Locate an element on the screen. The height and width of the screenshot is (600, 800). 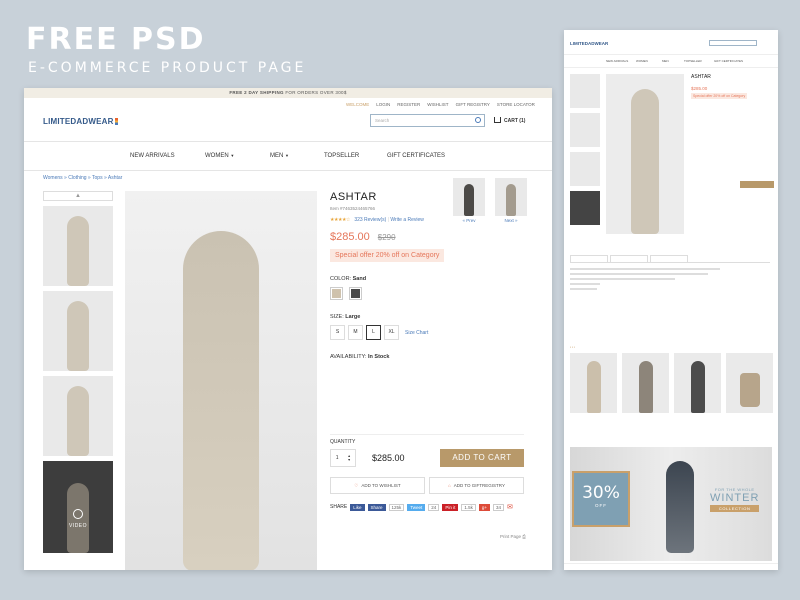
old-price: $290 is located at coordinates (386, 237).